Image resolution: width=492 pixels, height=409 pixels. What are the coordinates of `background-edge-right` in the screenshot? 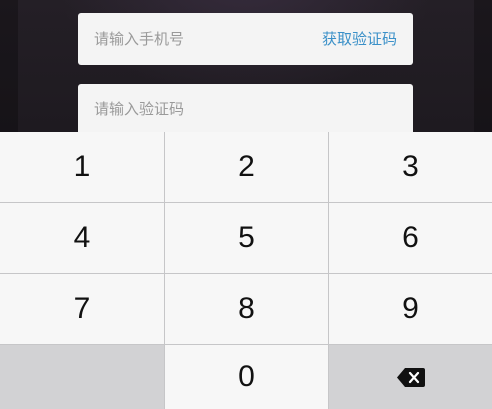 It's located at (483, 66).